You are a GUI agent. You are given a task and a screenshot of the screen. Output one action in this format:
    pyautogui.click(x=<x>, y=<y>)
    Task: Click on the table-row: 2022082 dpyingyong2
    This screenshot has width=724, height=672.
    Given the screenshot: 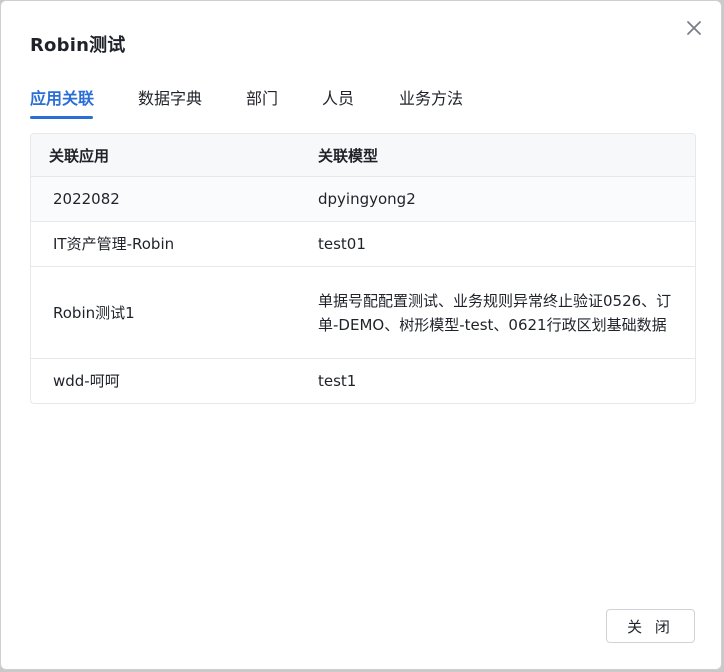 What is the action you would take?
    pyautogui.click(x=363, y=199)
    